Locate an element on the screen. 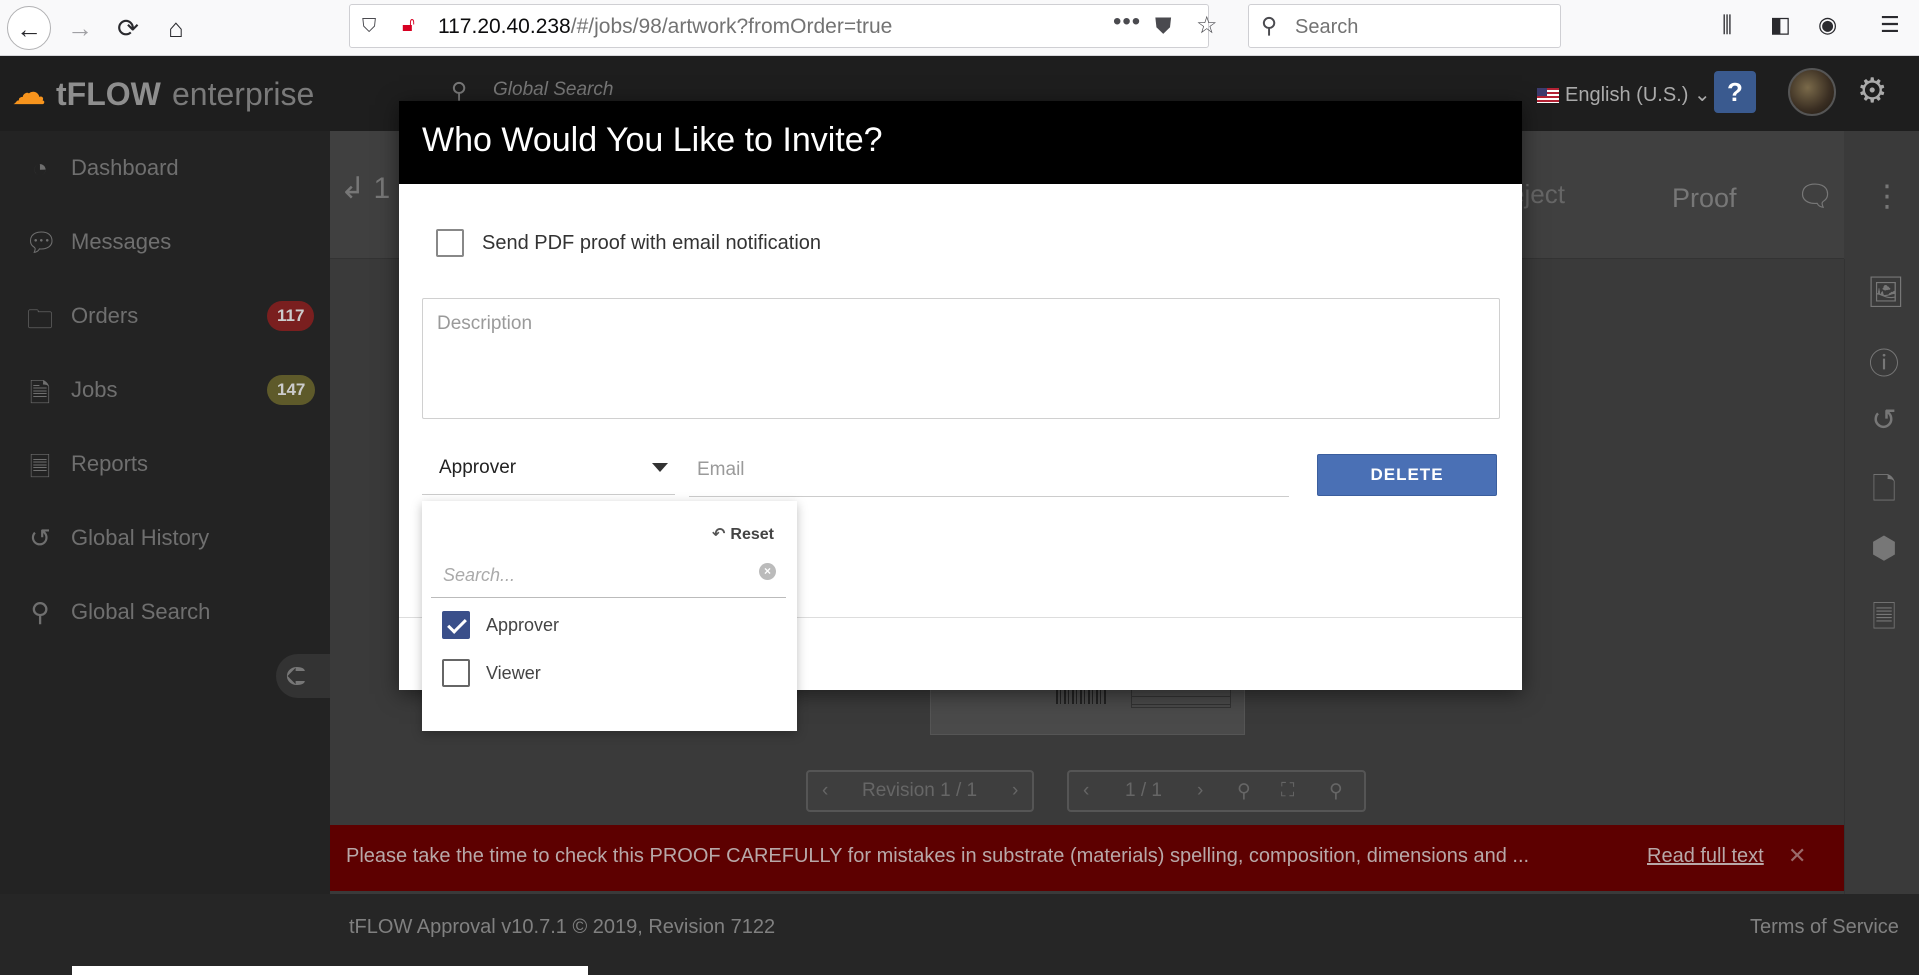  bookmark-star-icon: ☆ is located at coordinates (1207, 25).